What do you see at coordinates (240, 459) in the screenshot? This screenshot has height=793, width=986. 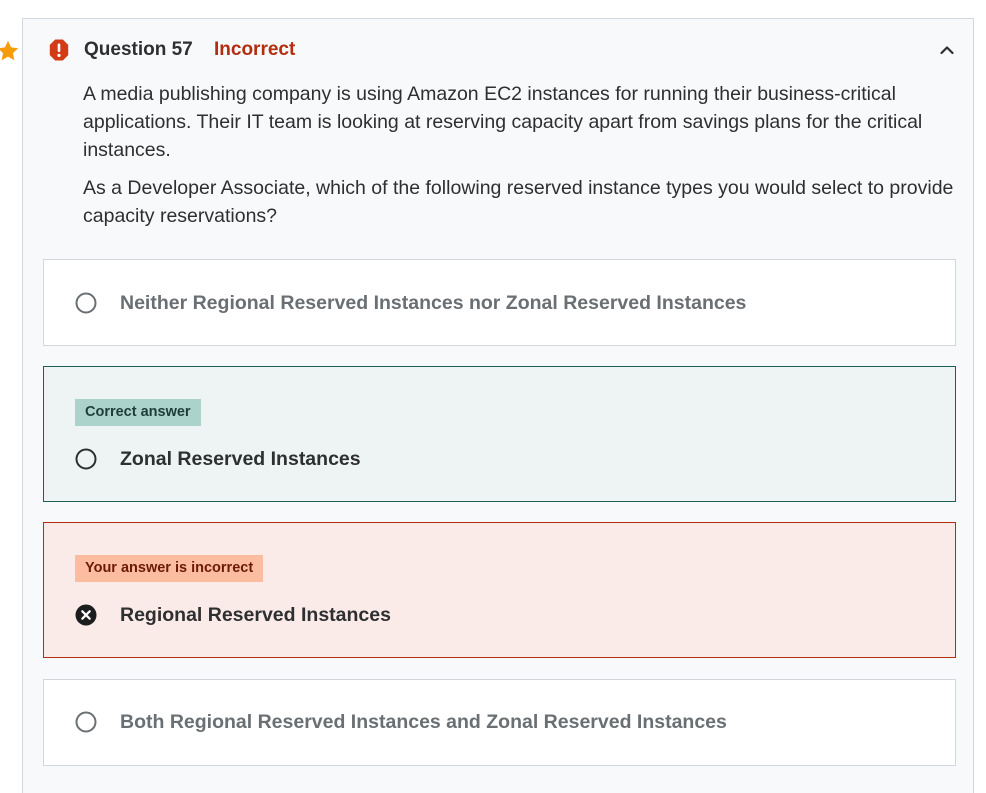 I see `answer-option-label: Zonal Reserved Instances` at bounding box center [240, 459].